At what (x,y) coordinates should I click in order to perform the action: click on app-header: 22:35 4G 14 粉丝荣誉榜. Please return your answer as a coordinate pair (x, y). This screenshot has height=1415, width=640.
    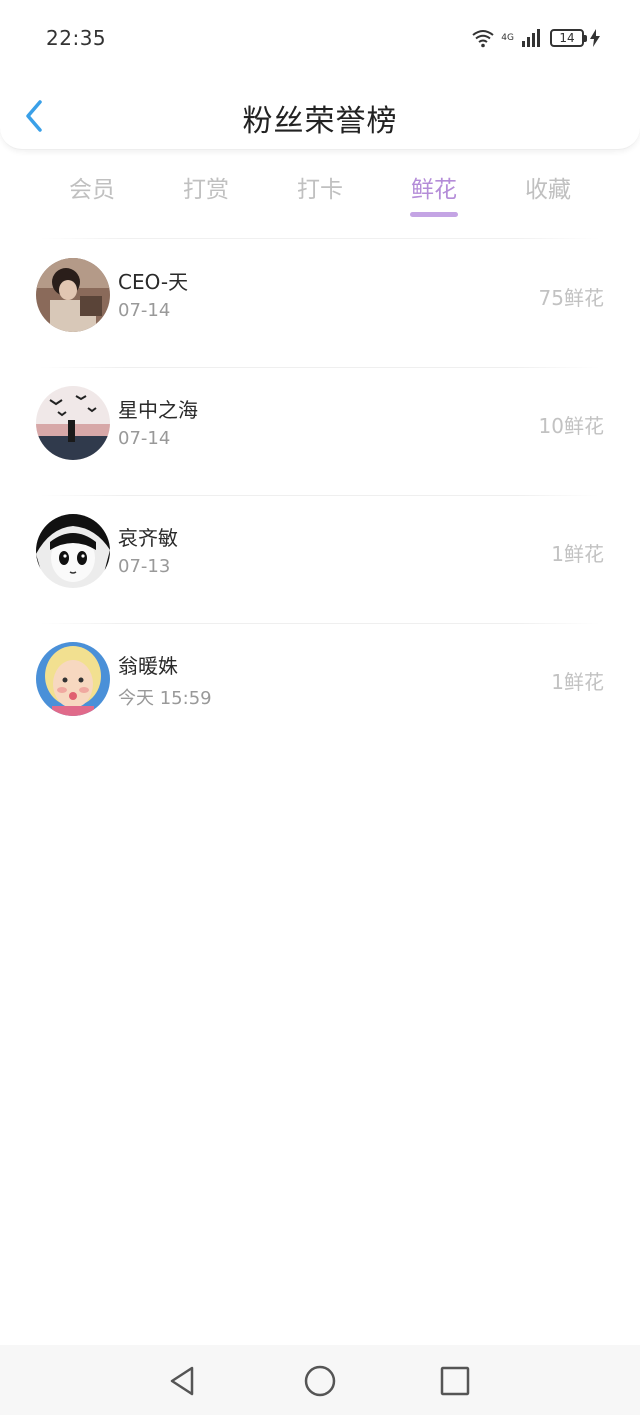
    Looking at the image, I should click on (320, 75).